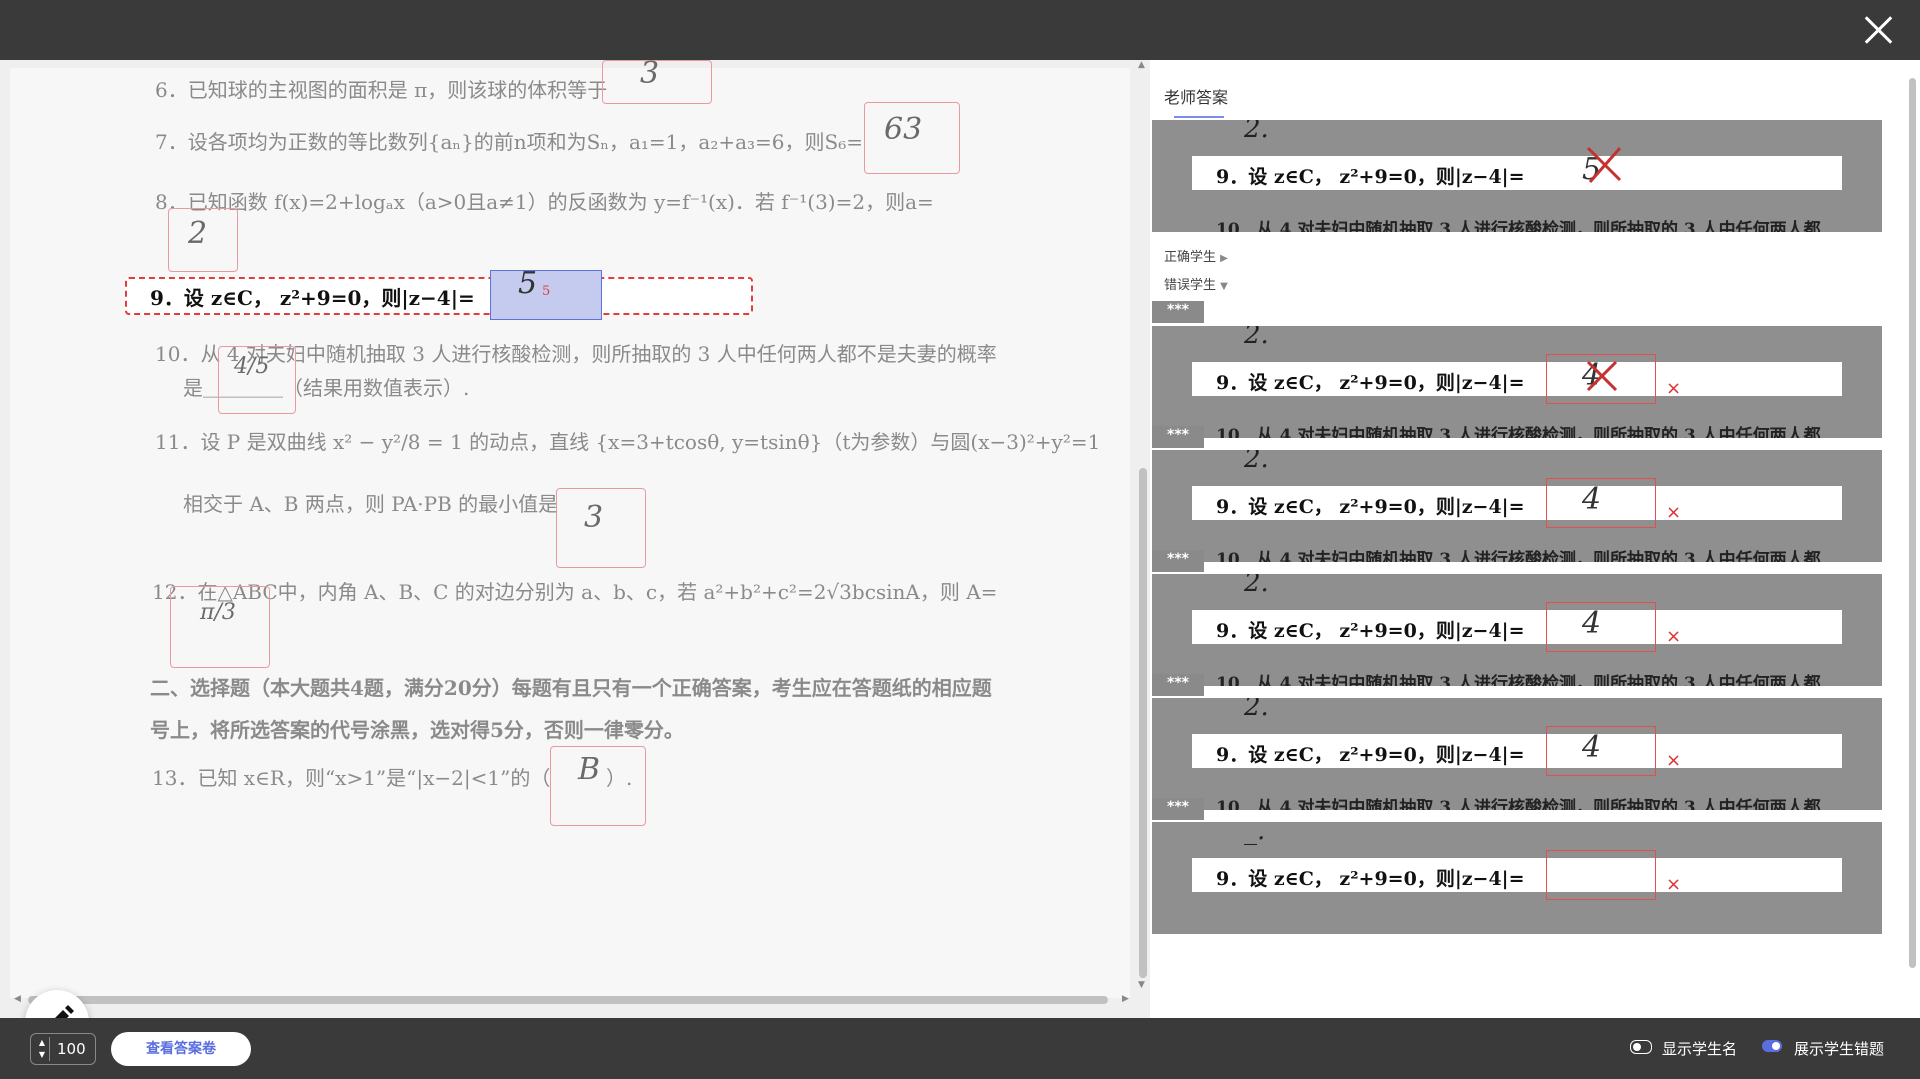 This screenshot has width=1920, height=1079. Describe the element at coordinates (1141, 985) in the screenshot. I see `scroll-down-arrow-icon: ▼` at that location.